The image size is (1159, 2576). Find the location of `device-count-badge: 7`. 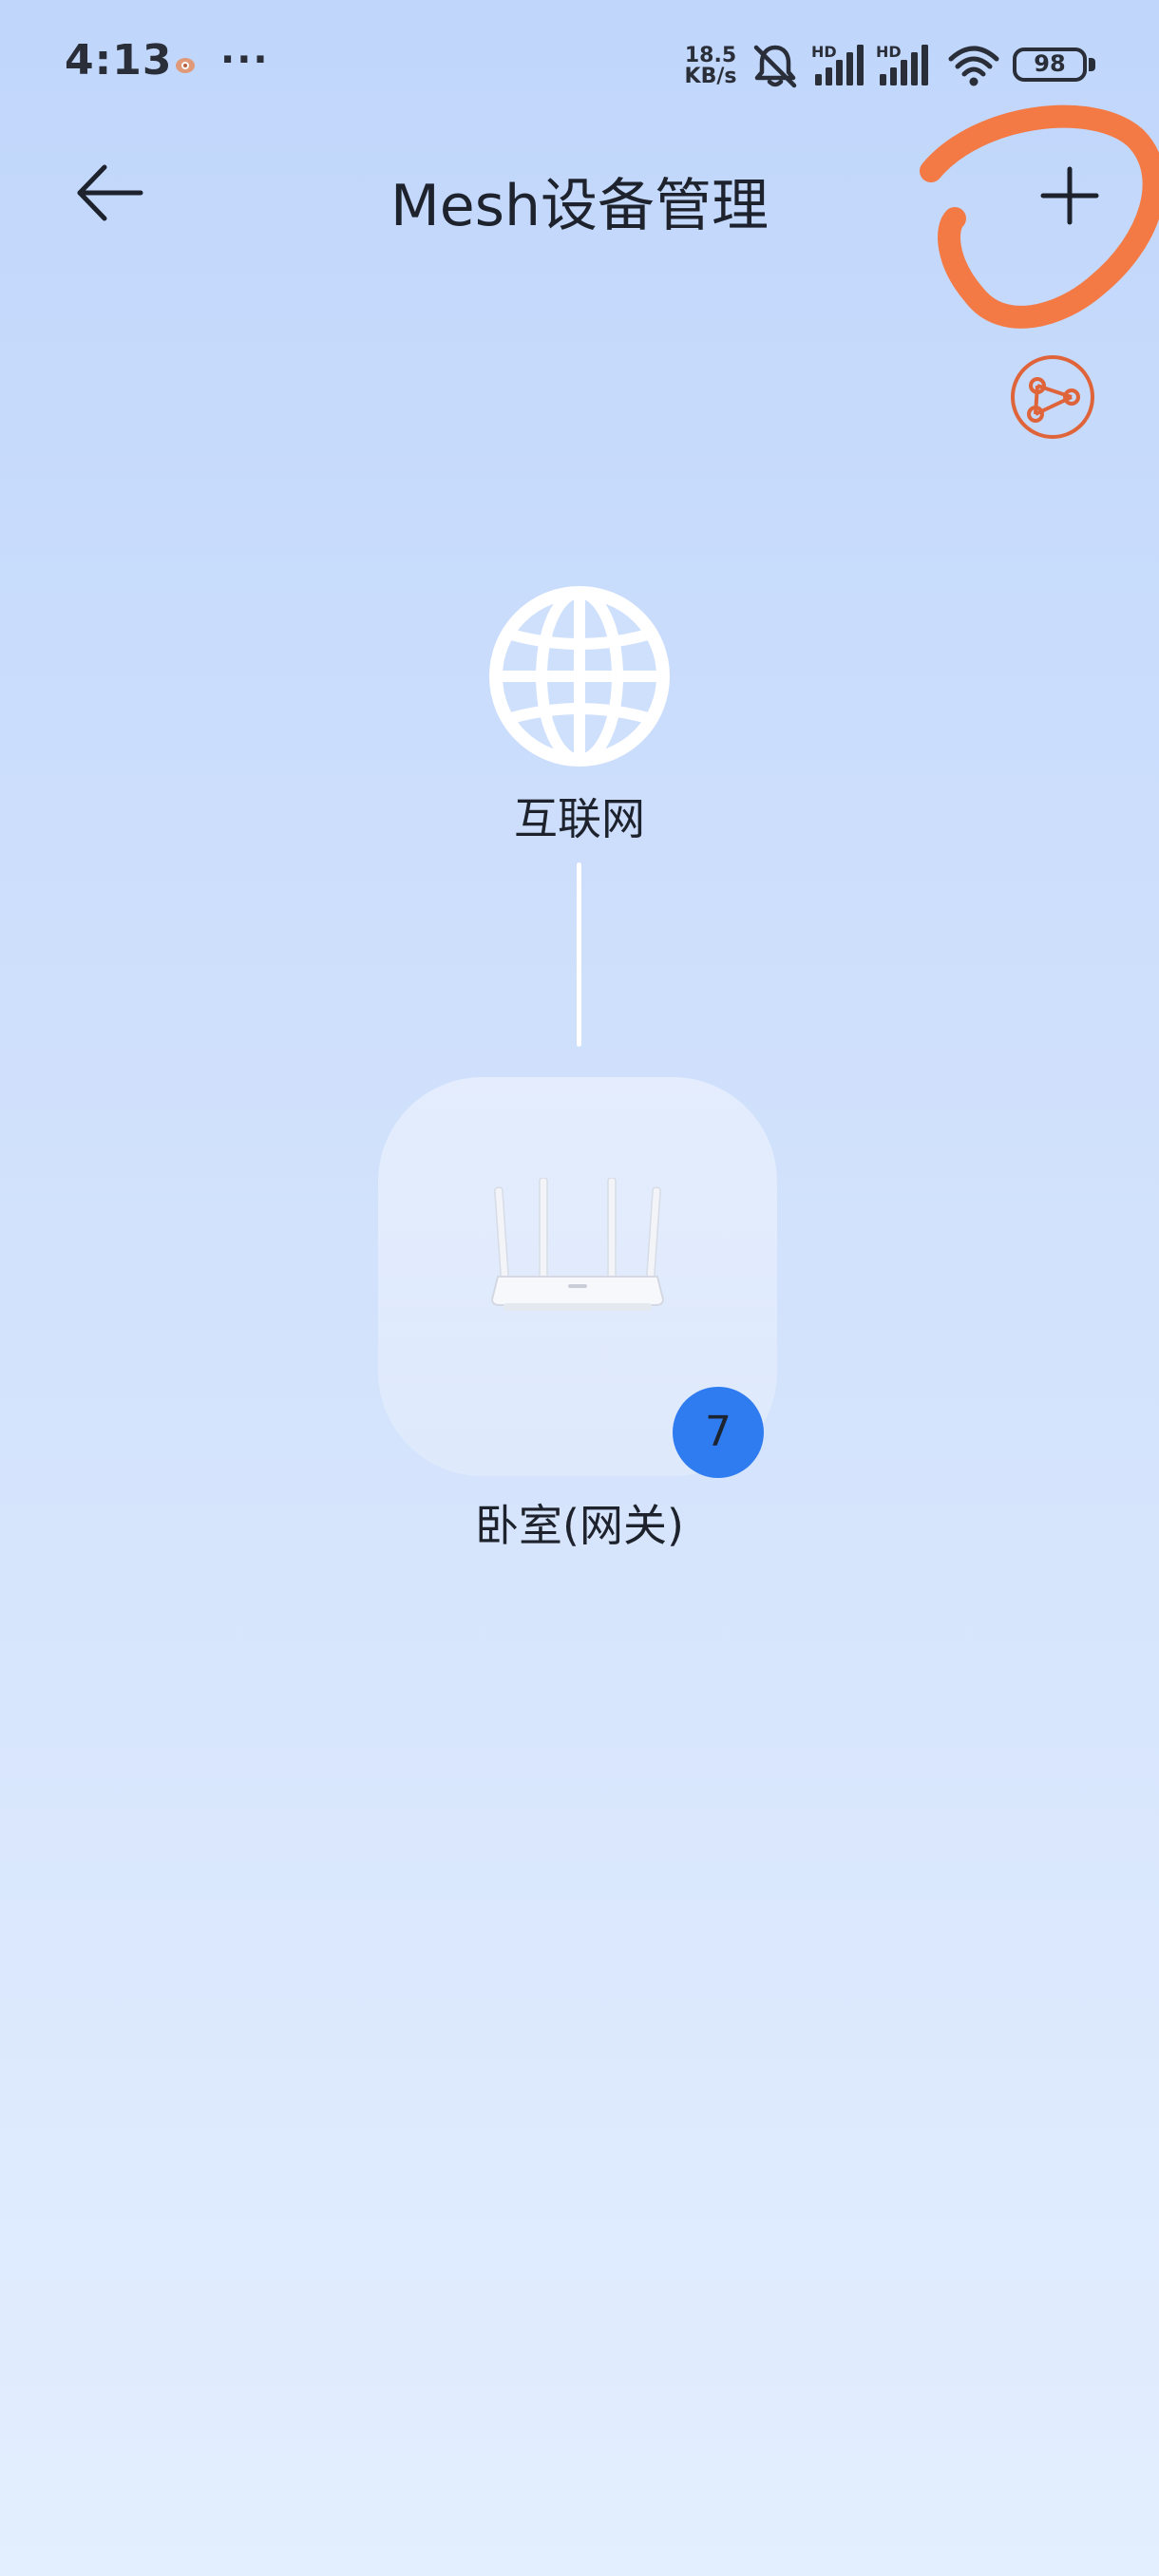

device-count-badge: 7 is located at coordinates (718, 1432).